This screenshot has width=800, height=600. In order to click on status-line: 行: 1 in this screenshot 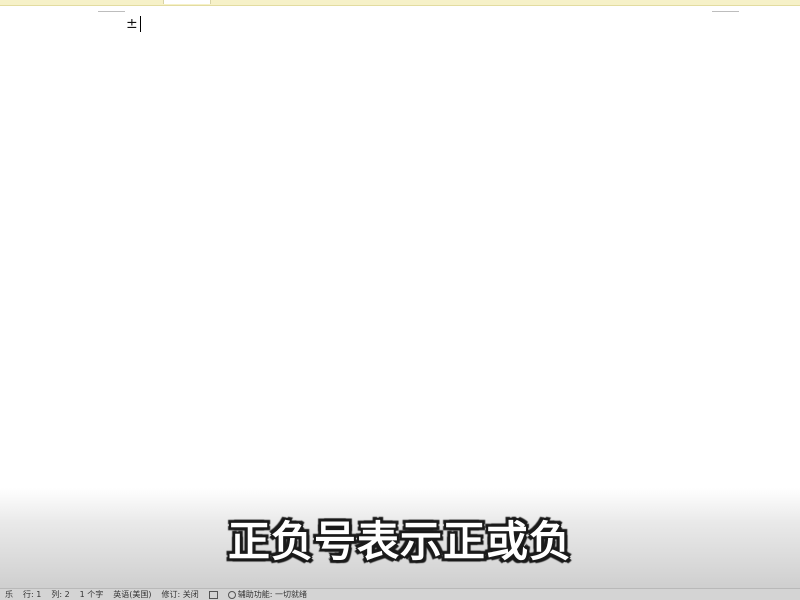, I will do `click(32, 594)`.